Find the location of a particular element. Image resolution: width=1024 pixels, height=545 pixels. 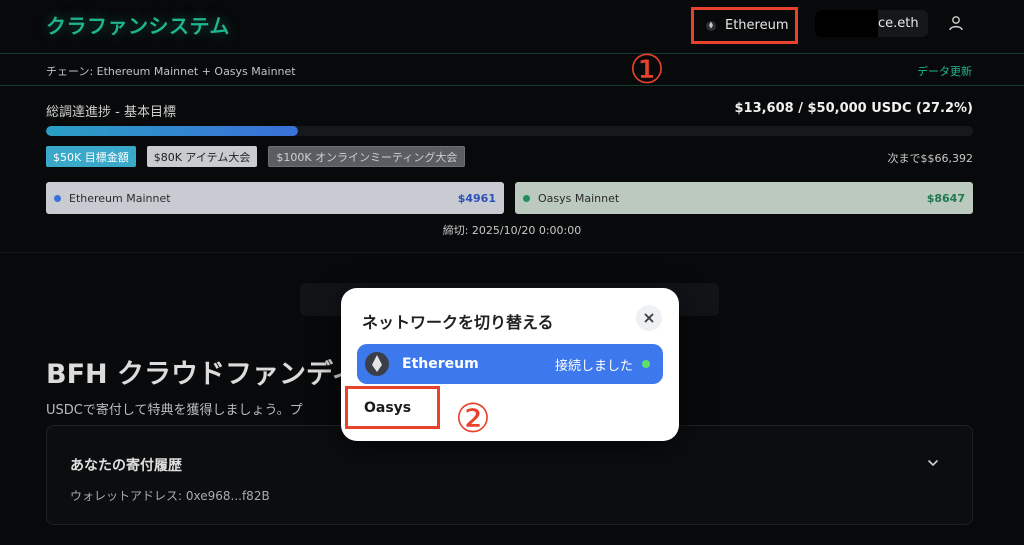

progress-bar-fill is located at coordinates (172, 131).